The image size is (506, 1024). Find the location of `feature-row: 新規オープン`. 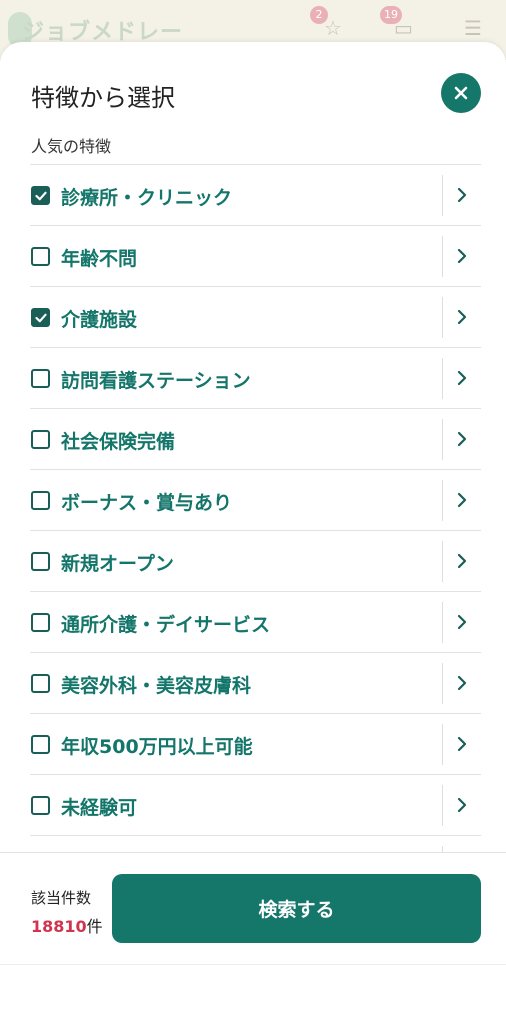

feature-row: 新規オープン is located at coordinates (255, 561).